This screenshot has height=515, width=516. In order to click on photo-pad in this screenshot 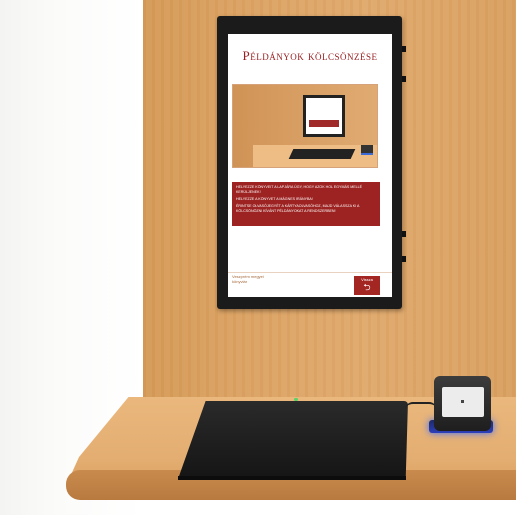, I will do `click(322, 154)`.